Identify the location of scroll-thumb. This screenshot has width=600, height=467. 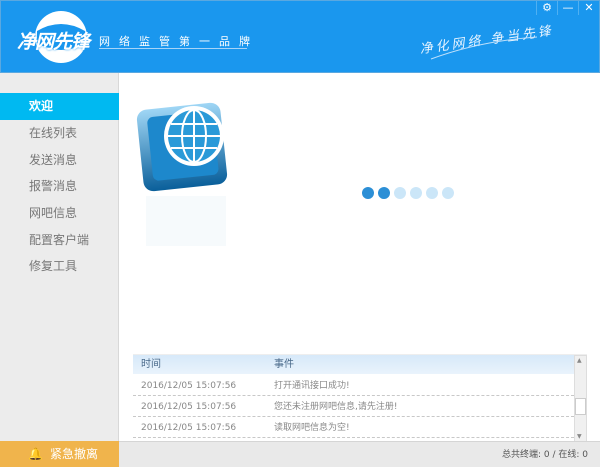
(580, 406).